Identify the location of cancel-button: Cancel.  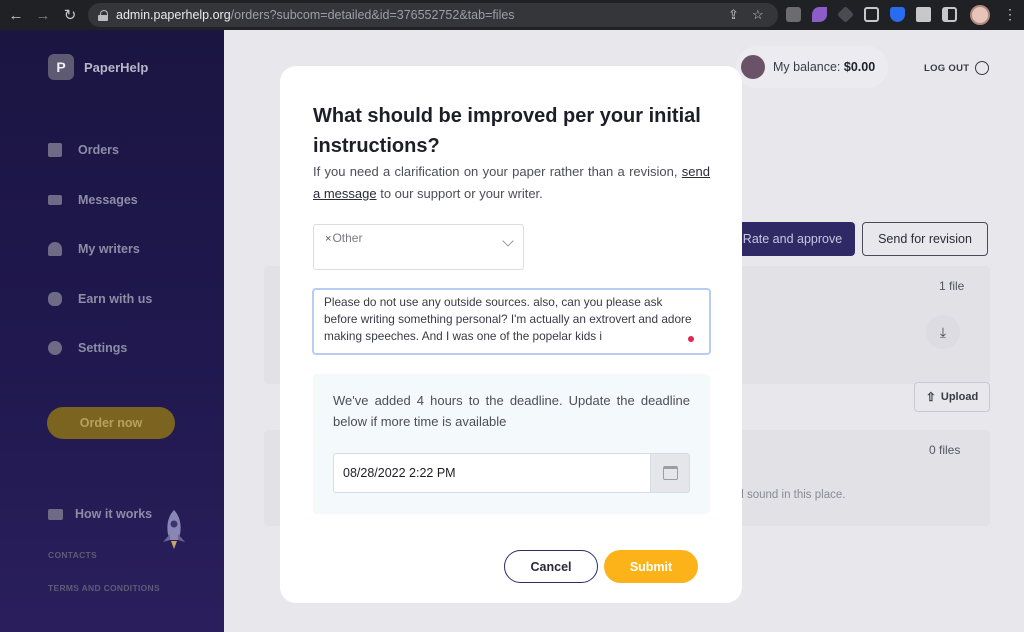
(551, 566).